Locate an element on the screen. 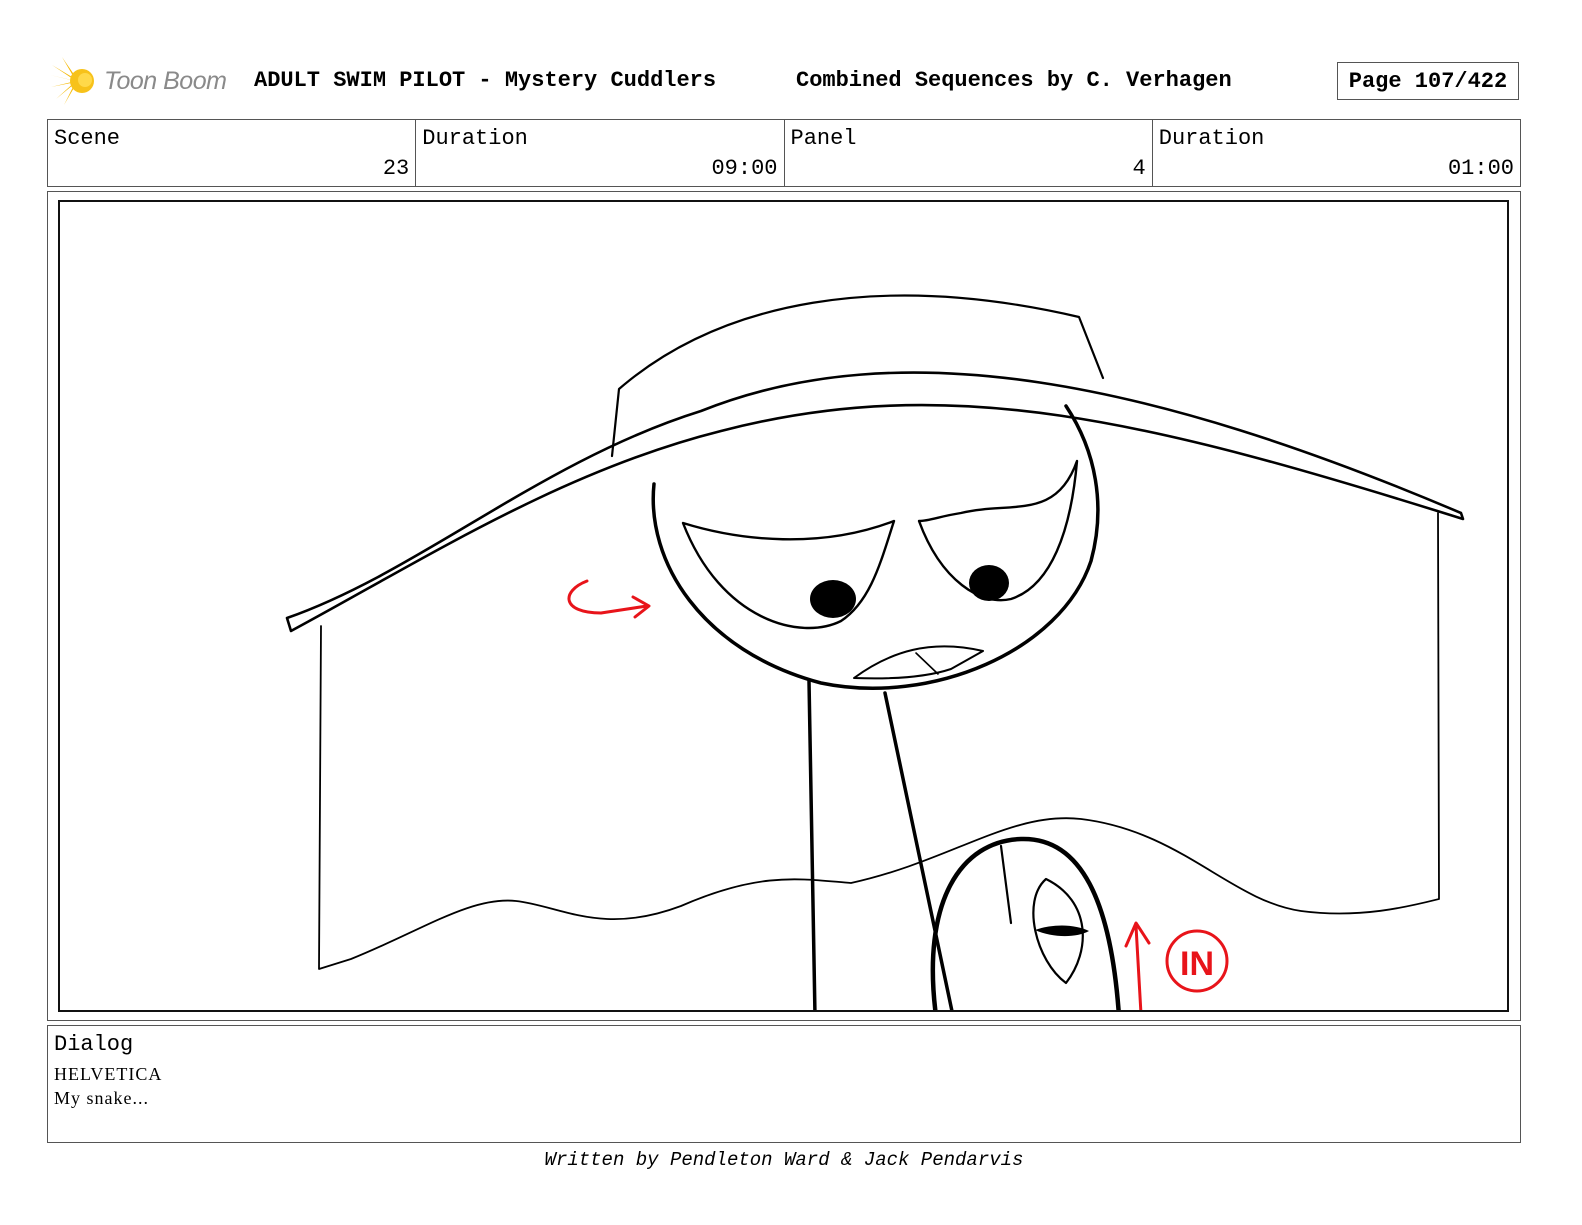 The image size is (1582, 1225). scene-cell: Scene 23 is located at coordinates (232, 153).